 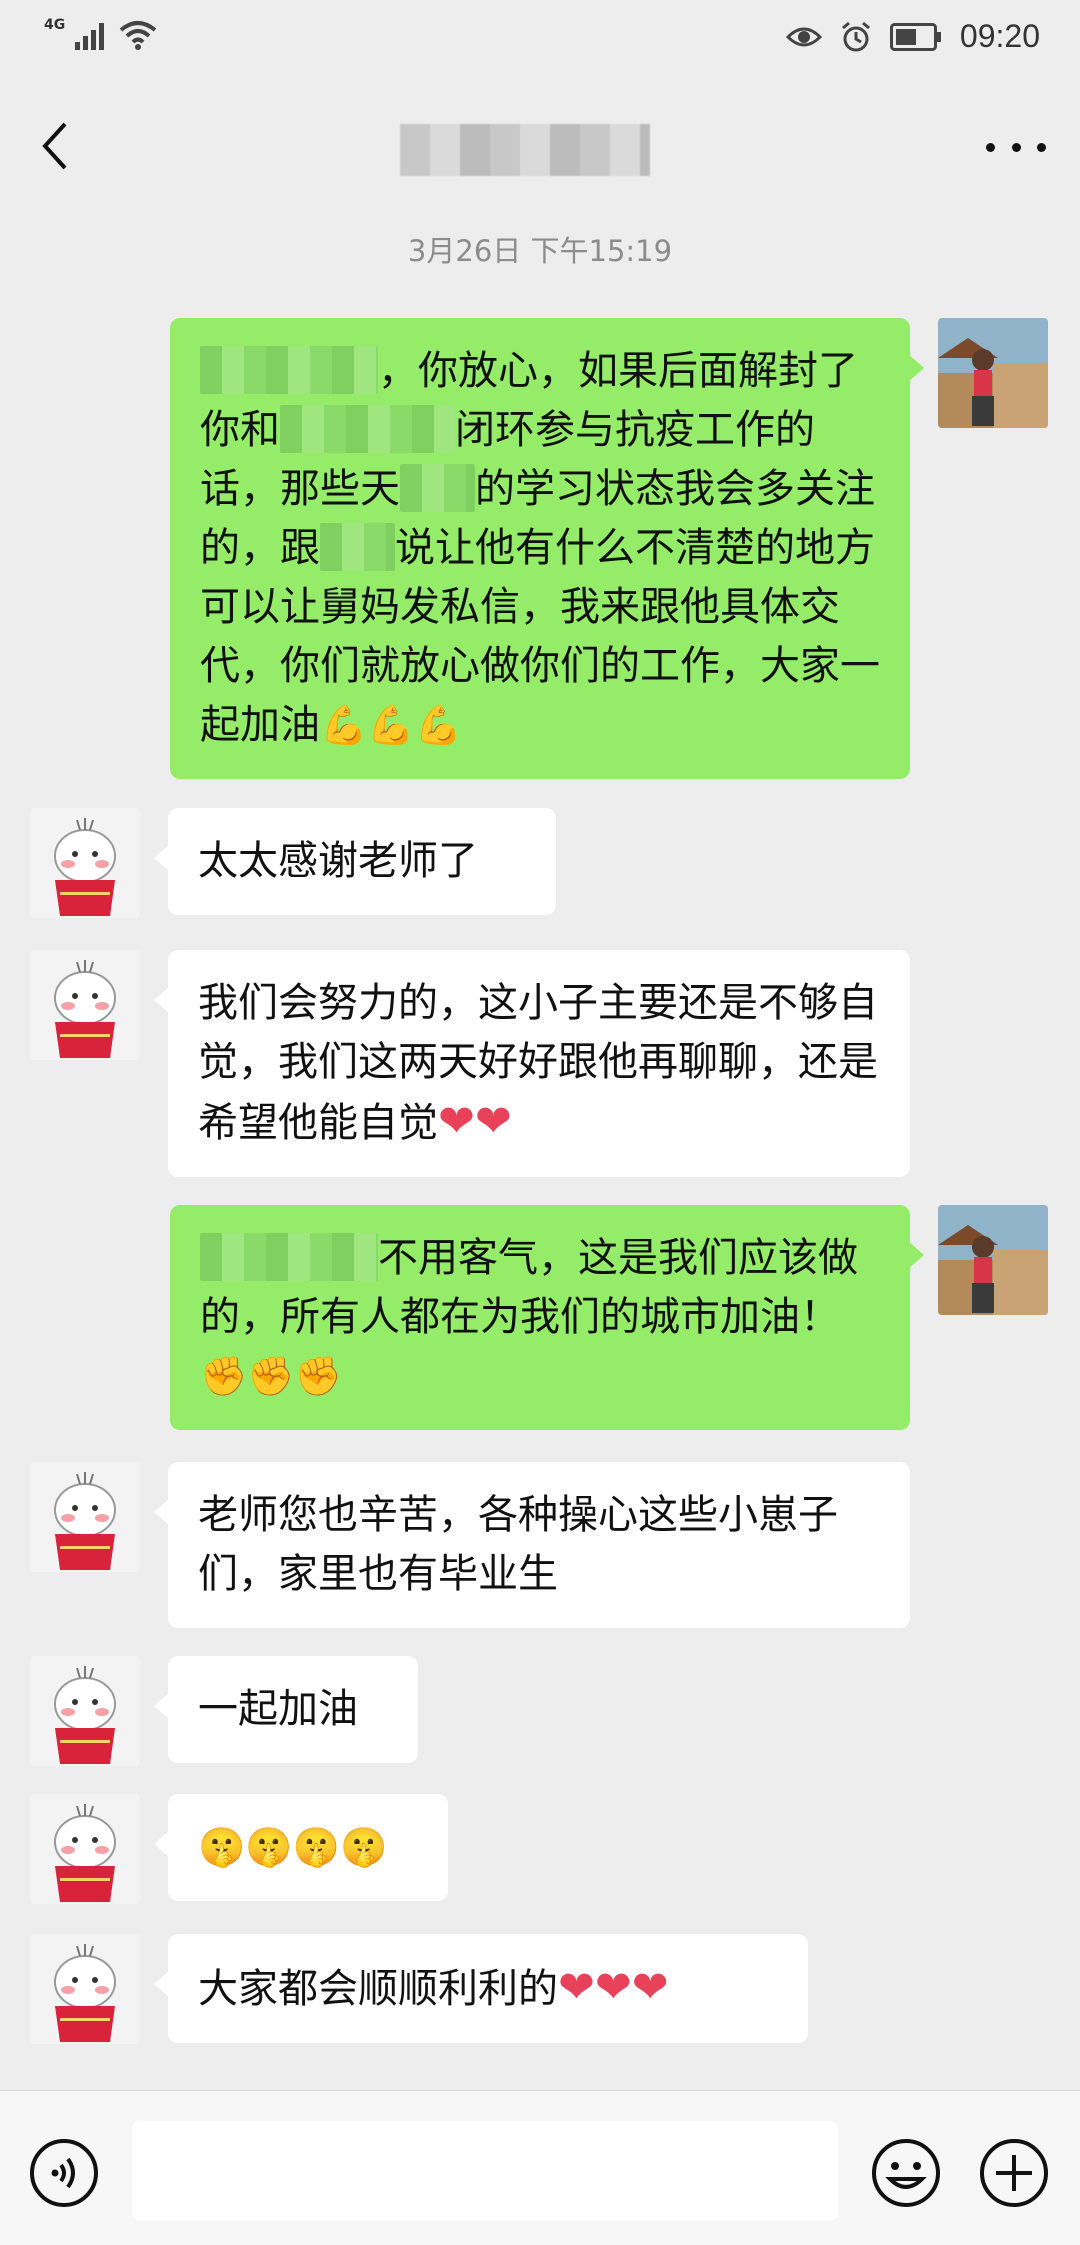 I want to click on message-text: 老师您也辛苦，各种操心这些小崽子们，家里也有毕业生, so click(x=518, y=1544).